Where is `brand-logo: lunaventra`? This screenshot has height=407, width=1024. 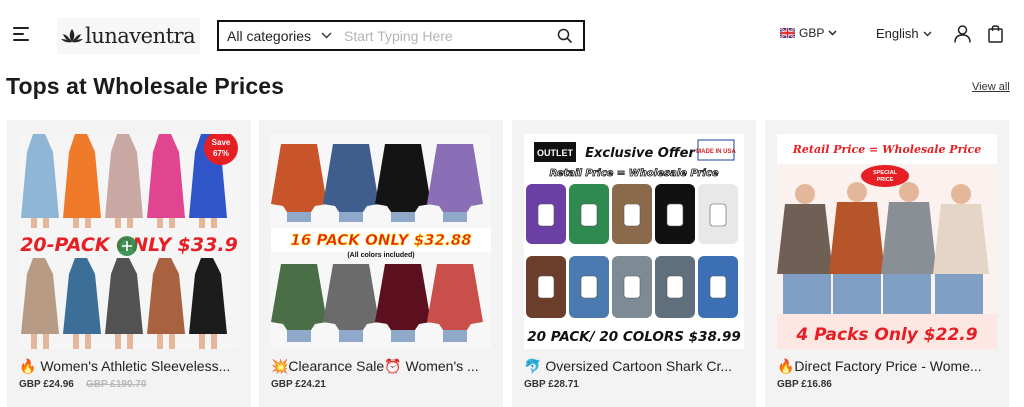
brand-logo: lunaventra is located at coordinates (128, 36).